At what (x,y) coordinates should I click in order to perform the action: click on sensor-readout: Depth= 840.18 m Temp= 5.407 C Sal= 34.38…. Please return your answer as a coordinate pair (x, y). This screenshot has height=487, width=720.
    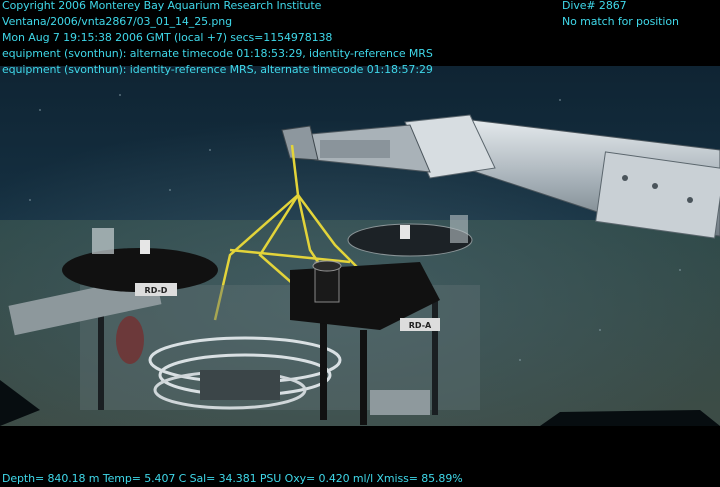
    Looking at the image, I should click on (232, 478).